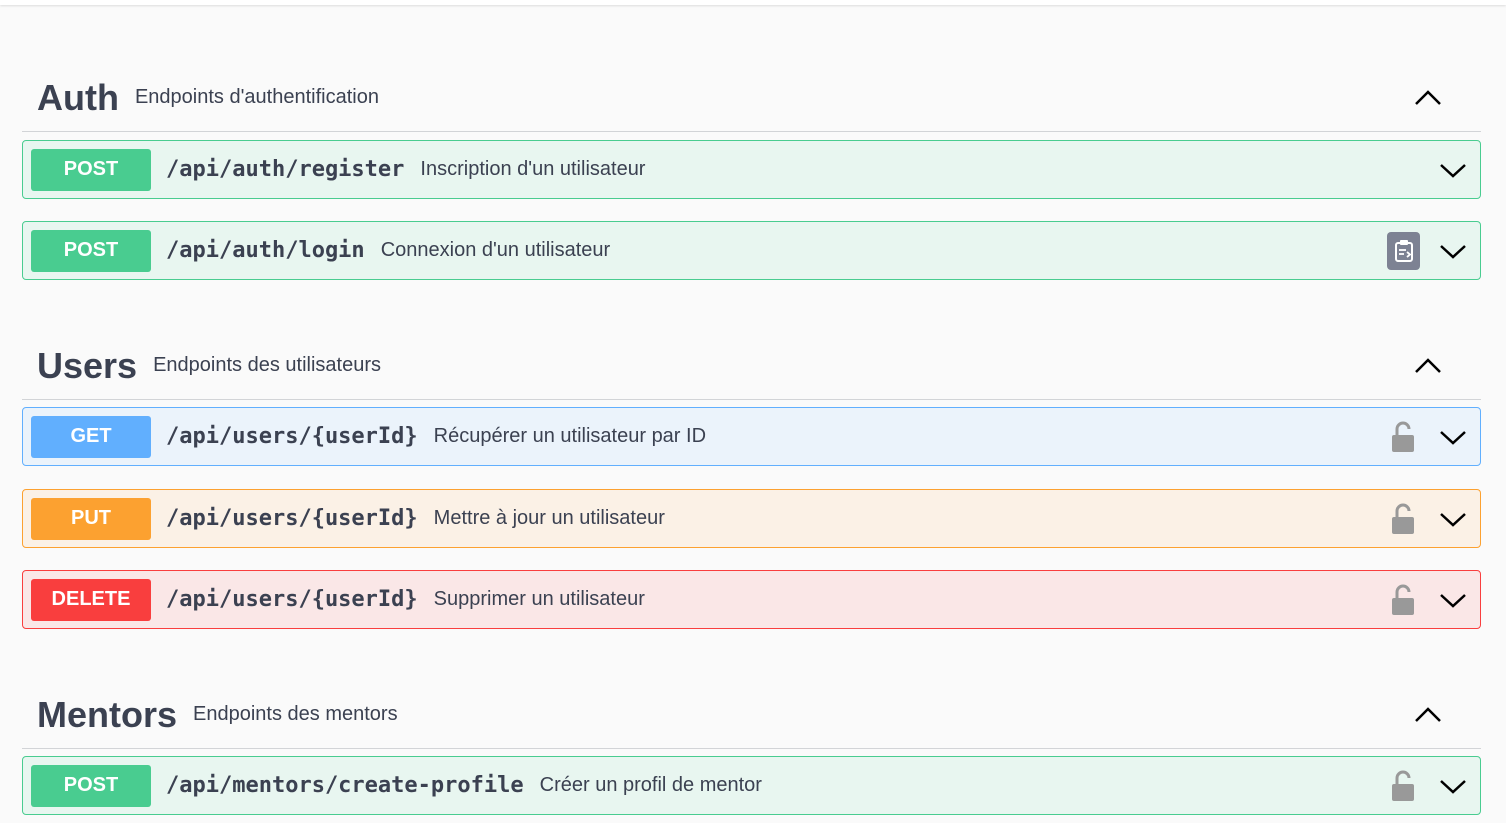 The width and height of the screenshot is (1506, 823). Describe the element at coordinates (91, 518) in the screenshot. I see `method-badge: PUT` at that location.